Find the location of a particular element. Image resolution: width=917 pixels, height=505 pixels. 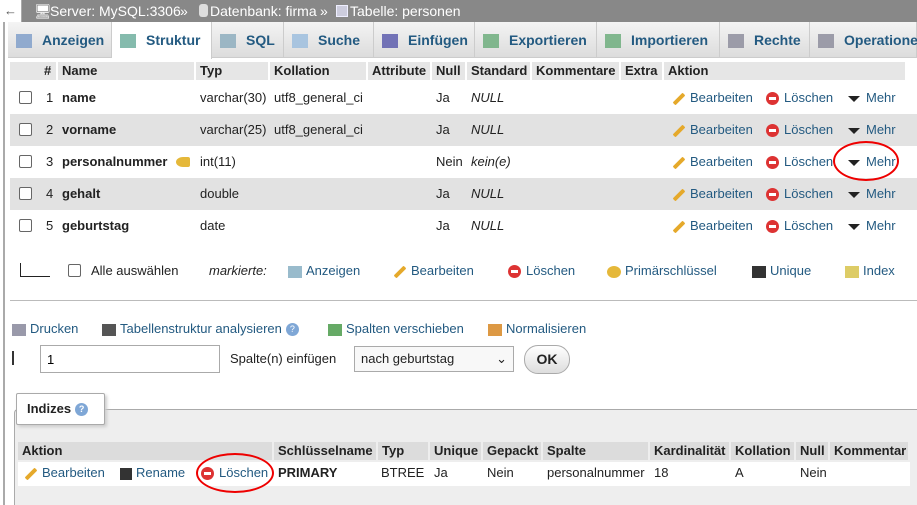

column-type: int(11) is located at coordinates (218, 161).